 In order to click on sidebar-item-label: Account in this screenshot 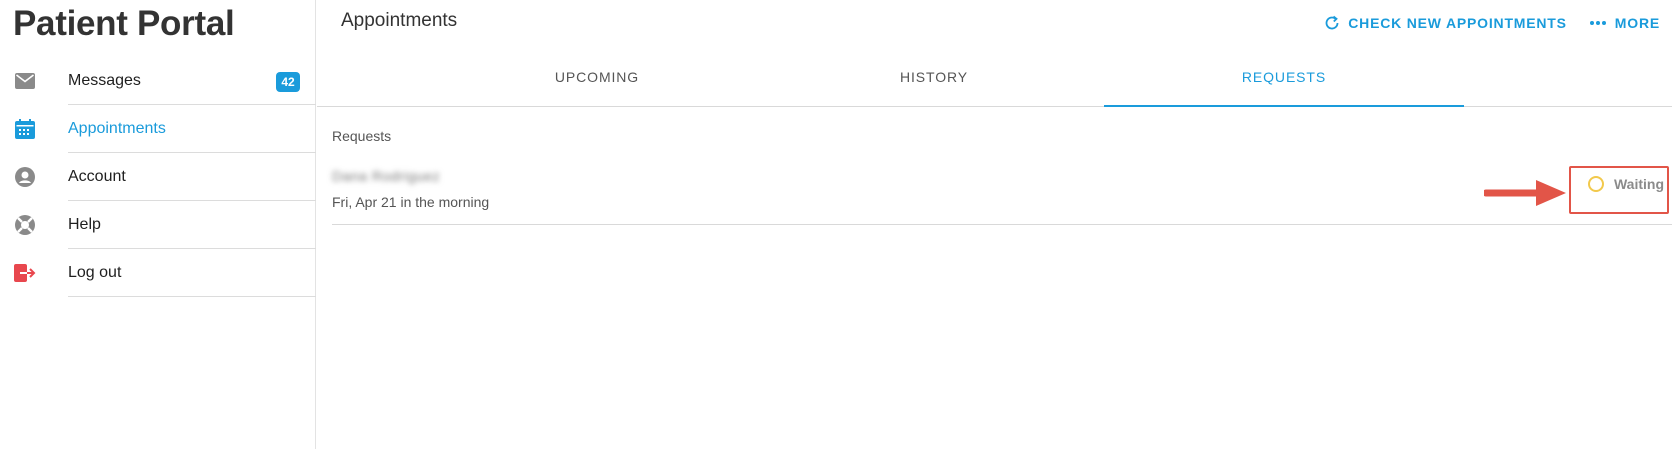, I will do `click(97, 176)`.